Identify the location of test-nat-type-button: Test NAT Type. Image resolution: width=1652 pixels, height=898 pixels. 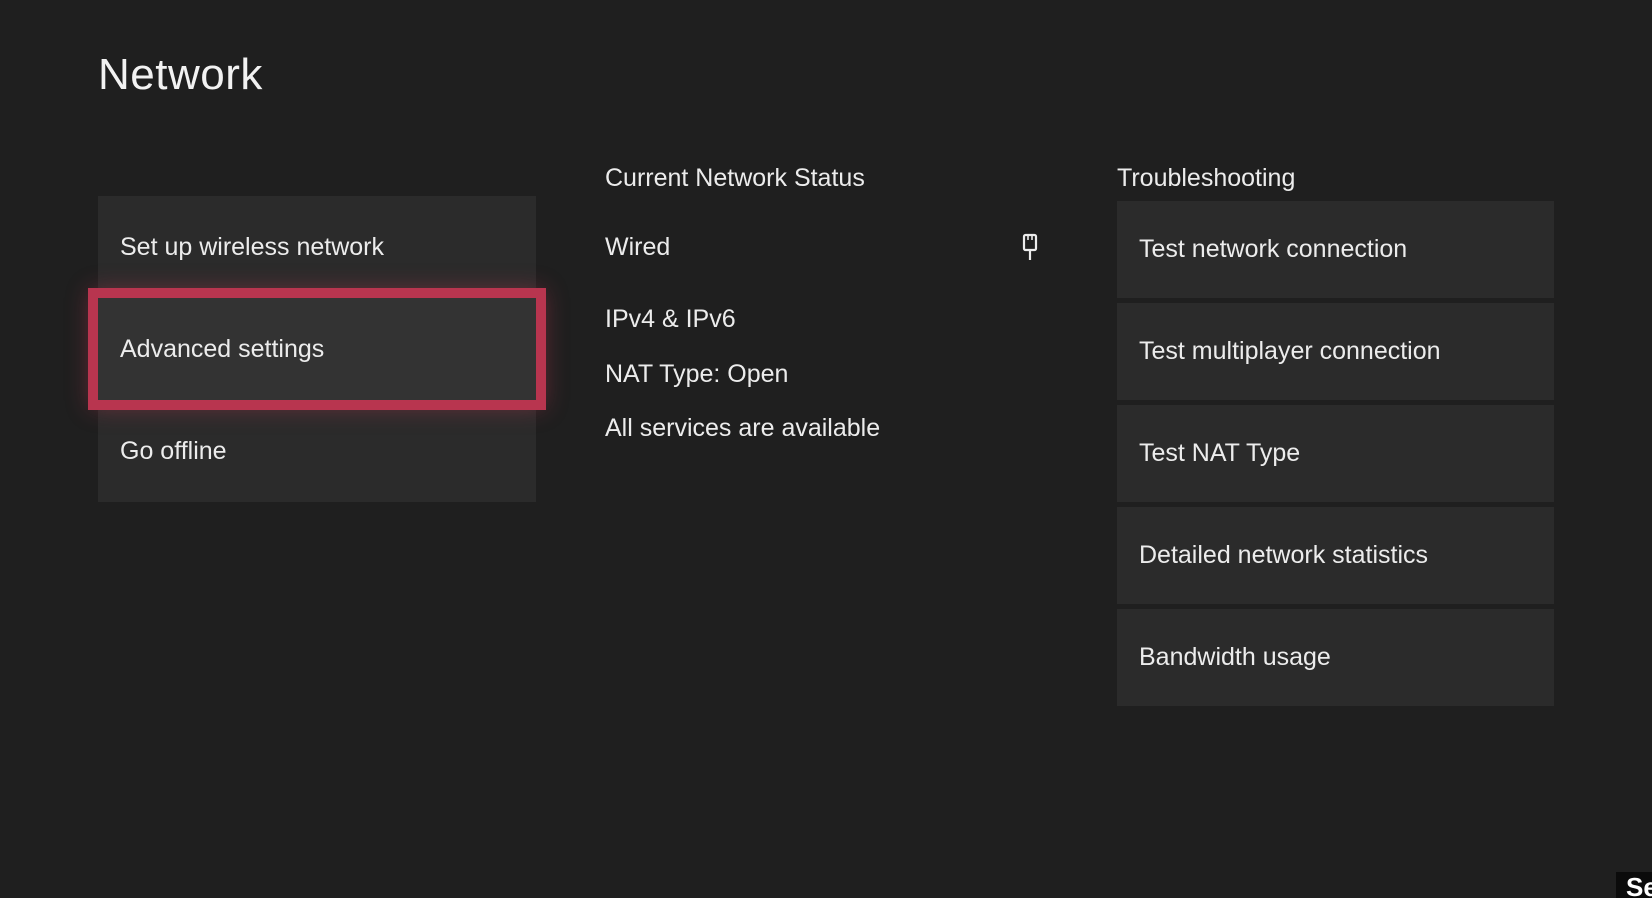
(1335, 453).